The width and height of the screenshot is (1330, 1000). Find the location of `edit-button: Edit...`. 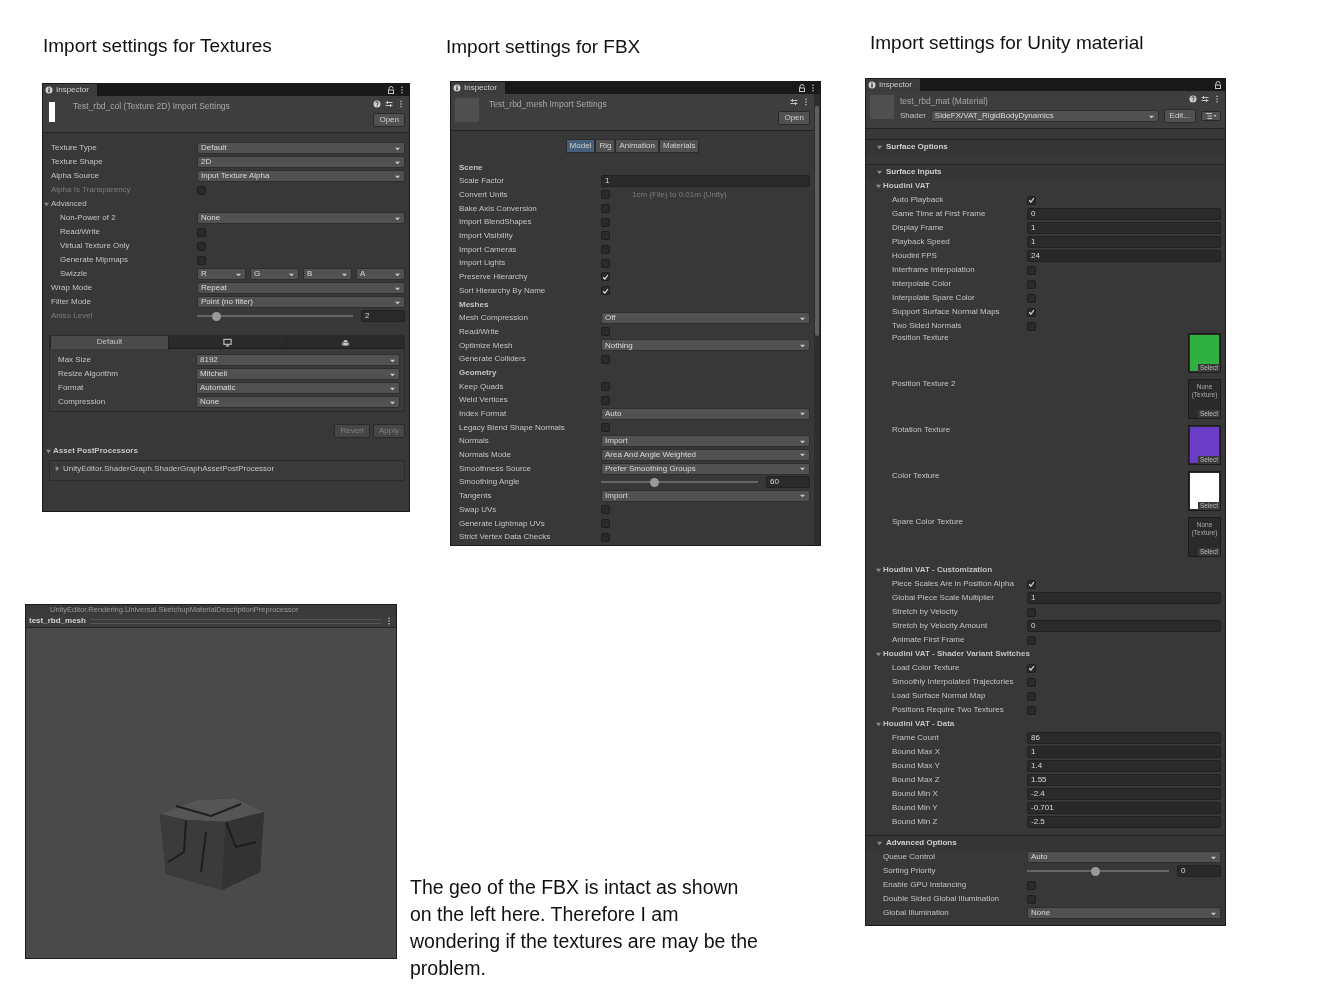

edit-button: Edit... is located at coordinates (1179, 116).